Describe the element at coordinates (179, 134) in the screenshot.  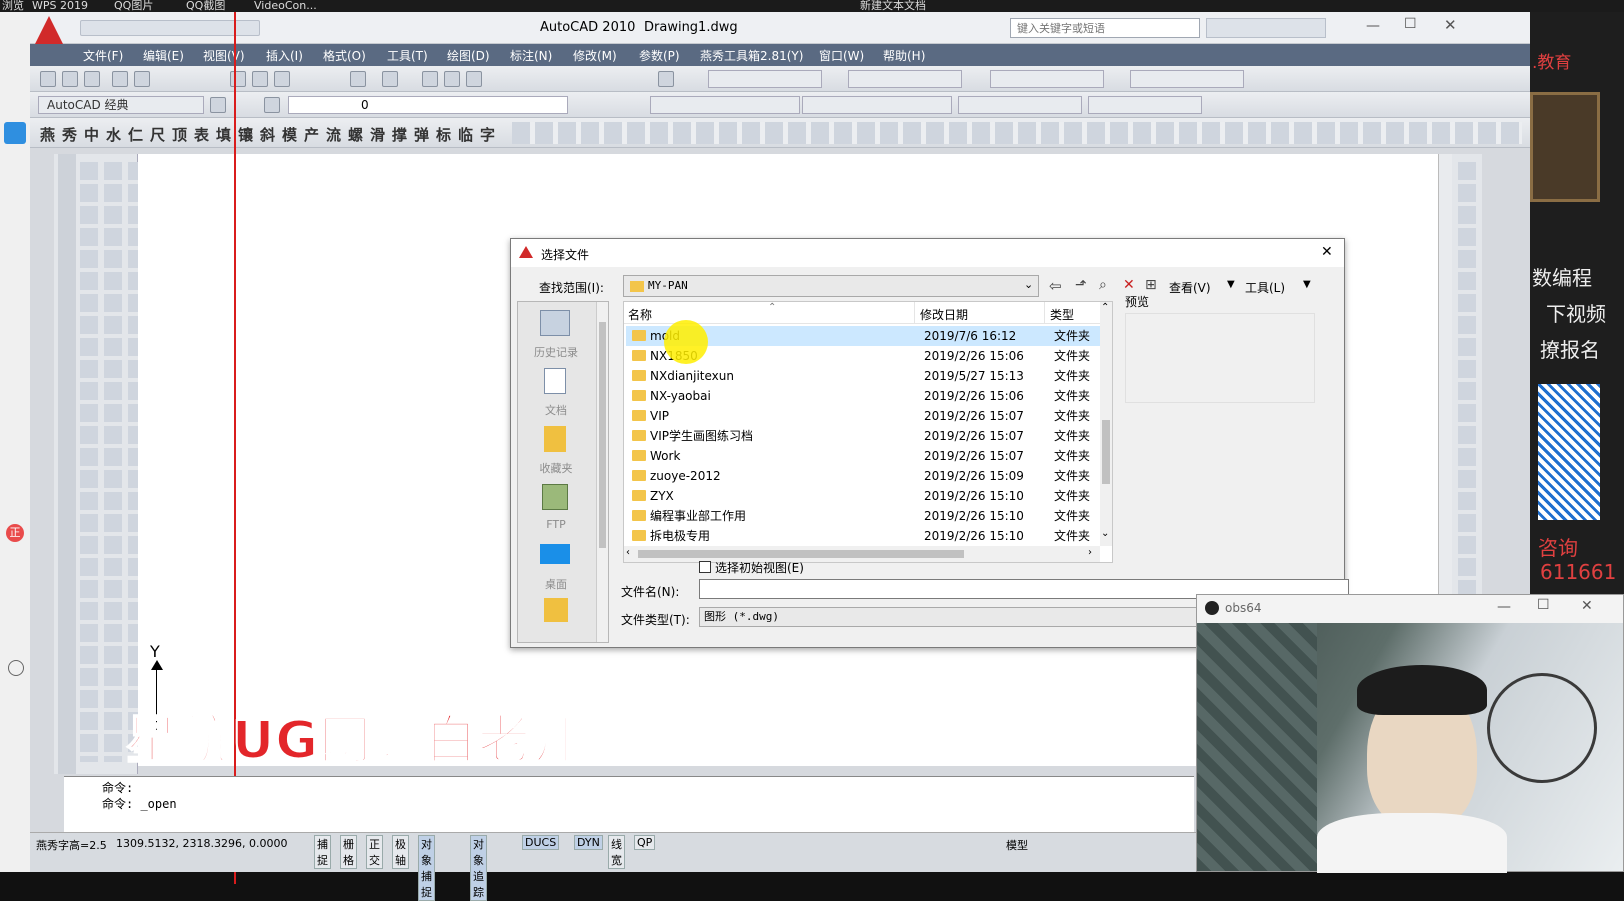
I see `yanxiu-command-button: 顶` at that location.